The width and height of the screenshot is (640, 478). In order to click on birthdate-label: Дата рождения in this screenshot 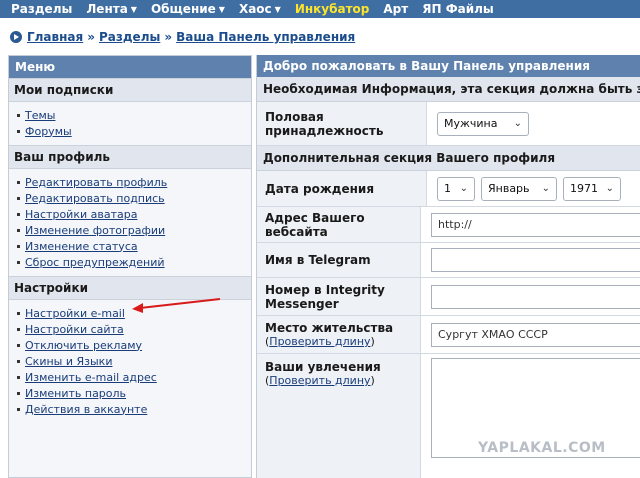, I will do `click(342, 188)`.